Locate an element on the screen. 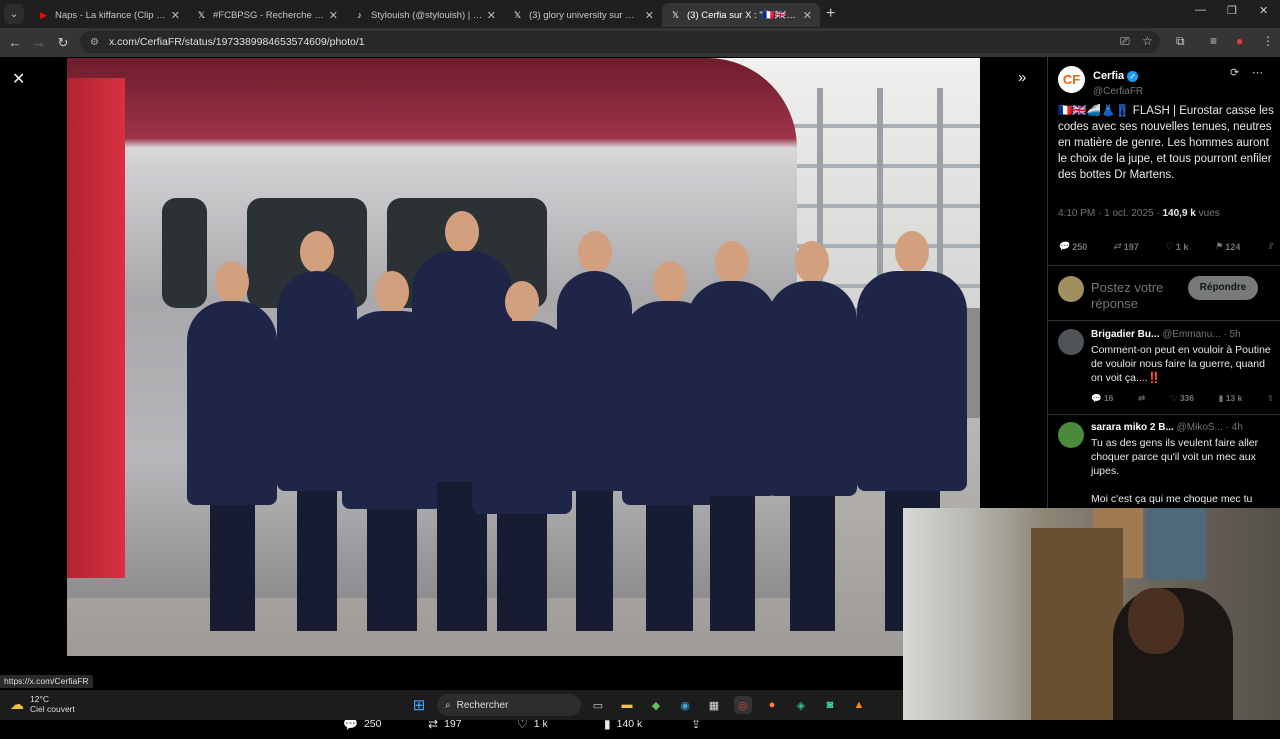 Image resolution: width=1280 pixels, height=739 pixels. comment-views-button: ▮ 13 k is located at coordinates (1231, 398).